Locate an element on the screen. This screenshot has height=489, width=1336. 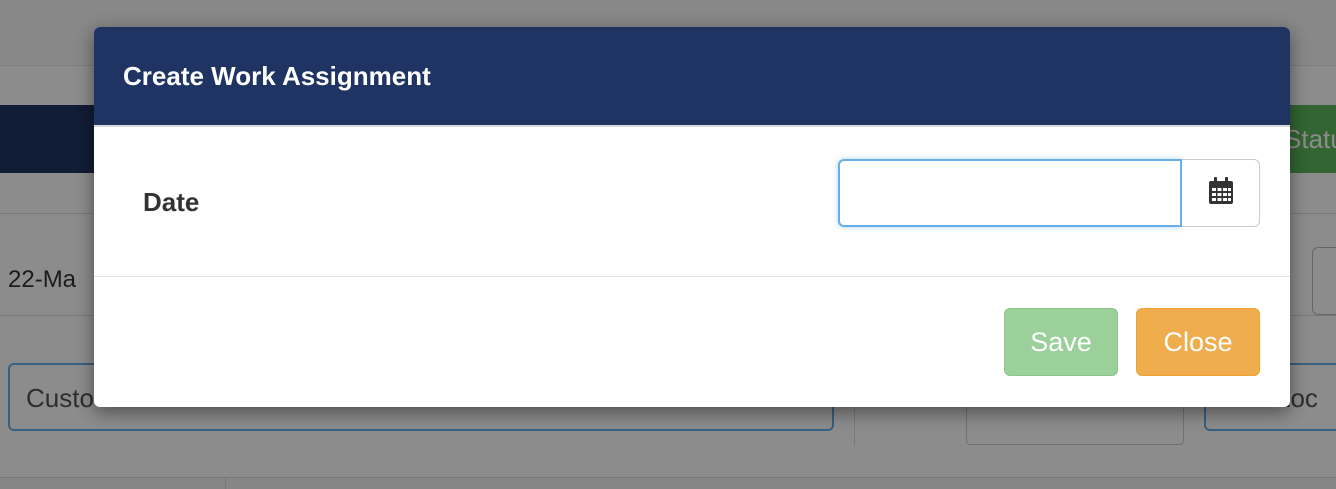
calendar-icon is located at coordinates (1221, 193).